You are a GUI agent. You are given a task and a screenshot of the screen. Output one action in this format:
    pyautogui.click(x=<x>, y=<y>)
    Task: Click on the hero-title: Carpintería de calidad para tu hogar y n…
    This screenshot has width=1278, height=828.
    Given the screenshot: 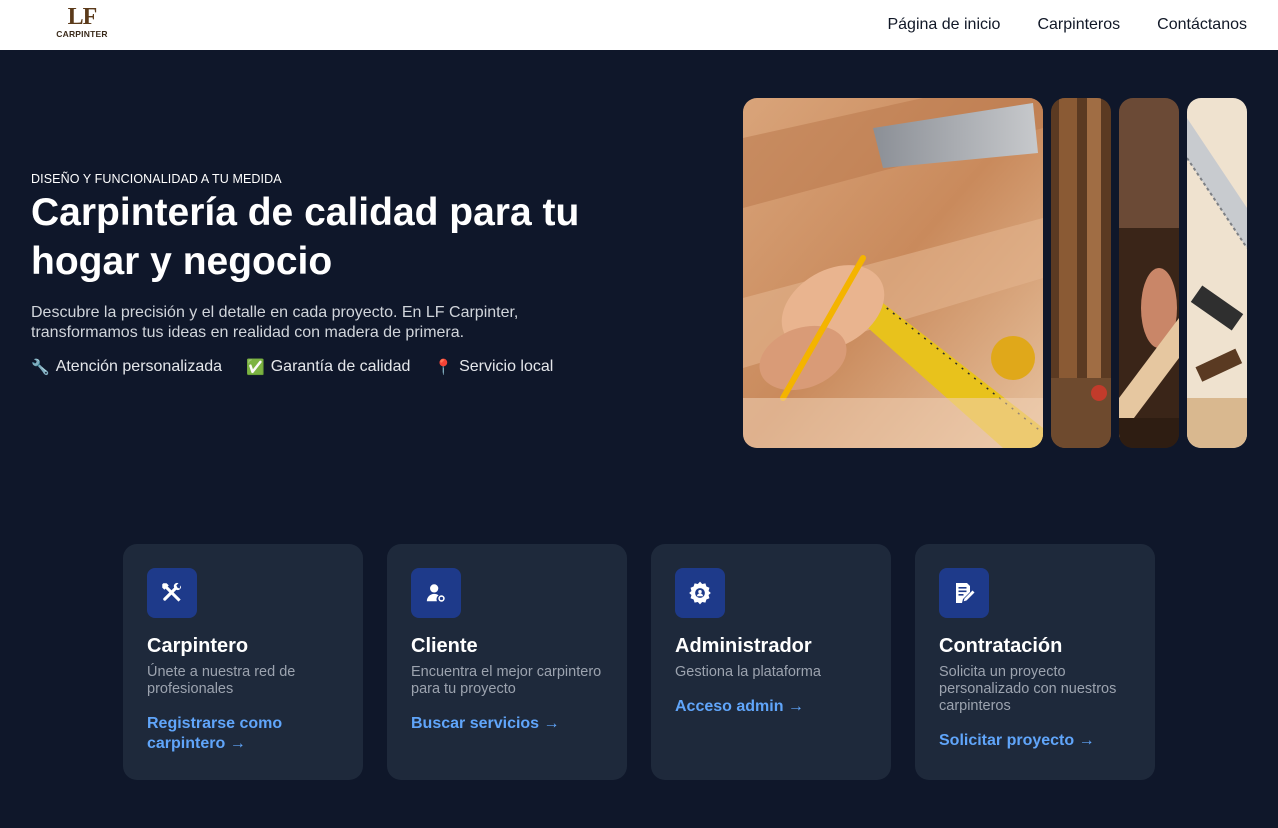 What is the action you would take?
    pyautogui.click(x=305, y=237)
    